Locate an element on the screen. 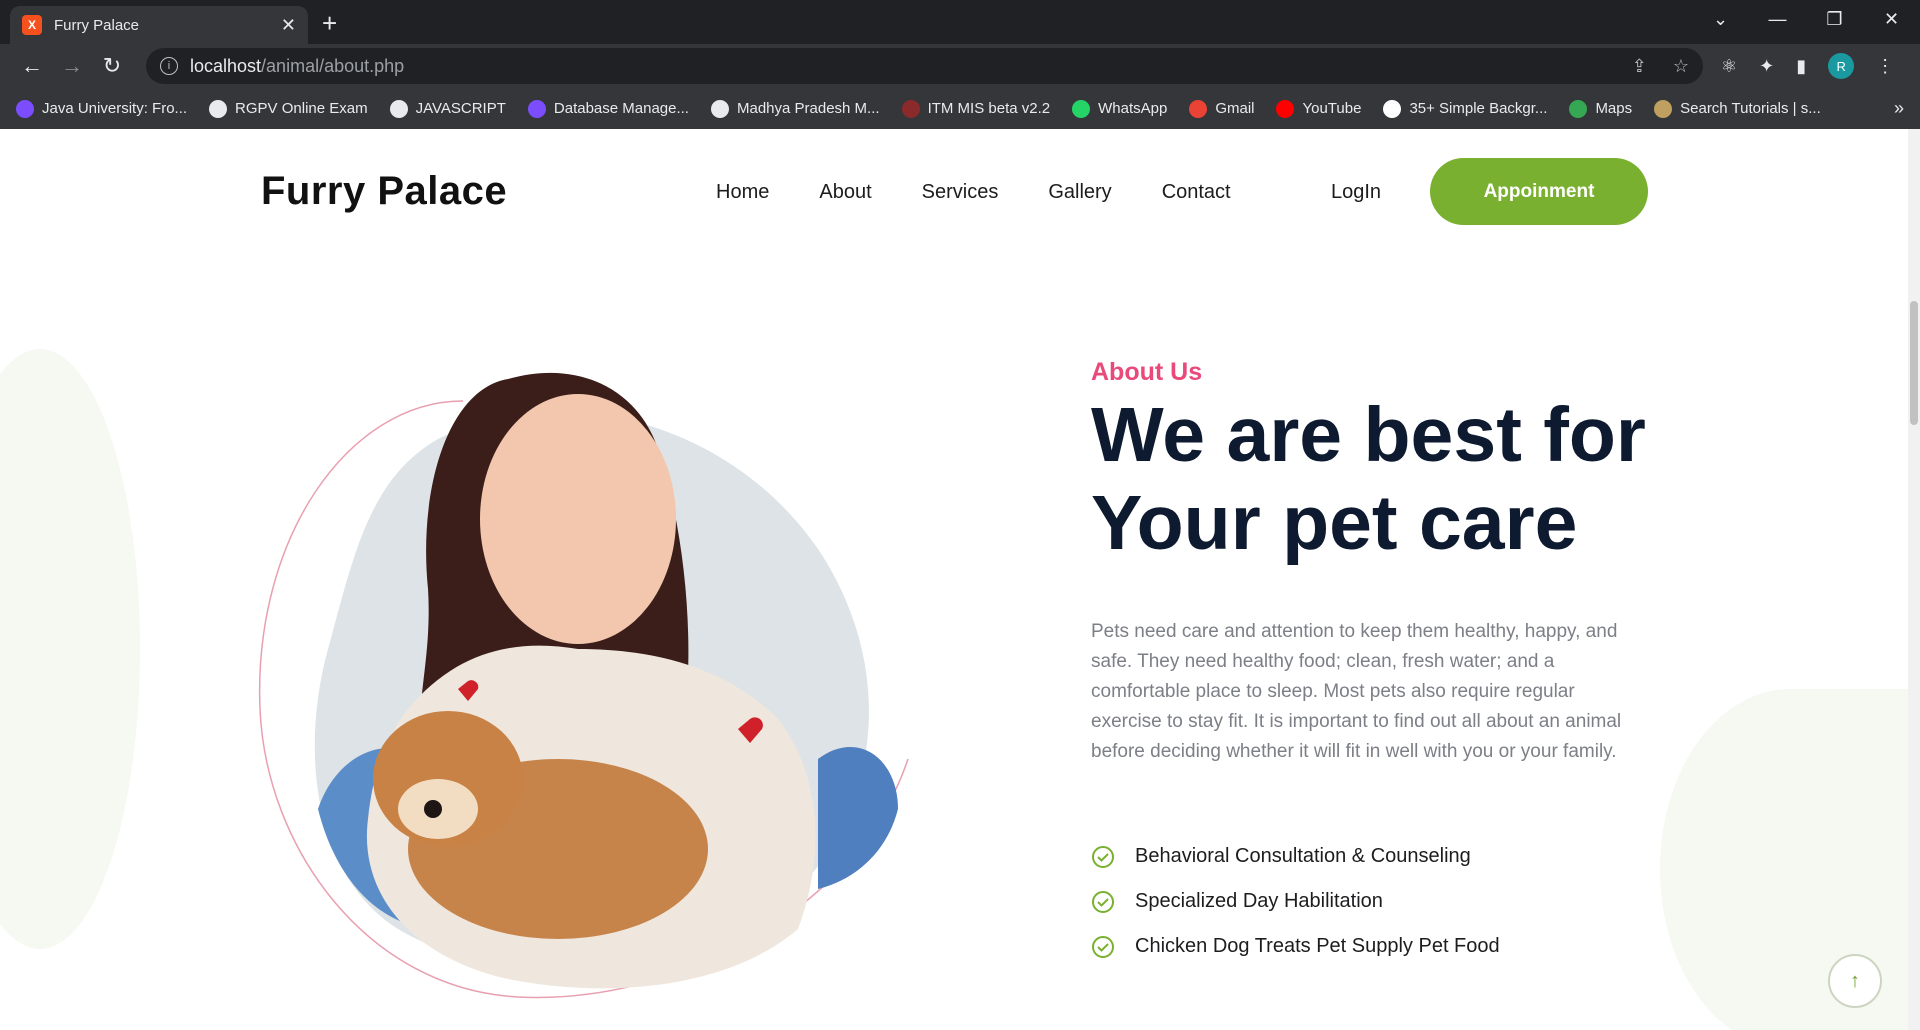 This screenshot has width=1920, height=1030. maps-icon is located at coordinates (1578, 108).